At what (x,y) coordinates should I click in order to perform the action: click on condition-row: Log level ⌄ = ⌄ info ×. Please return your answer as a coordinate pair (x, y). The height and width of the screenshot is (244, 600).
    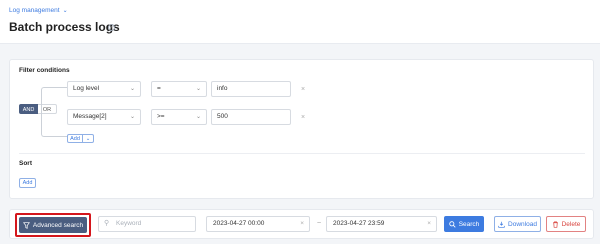
    Looking at the image, I should click on (186, 89).